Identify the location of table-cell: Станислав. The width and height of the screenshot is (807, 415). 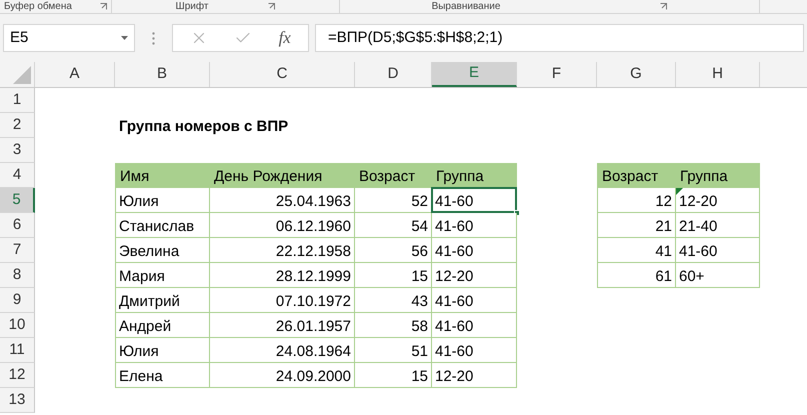
(162, 225).